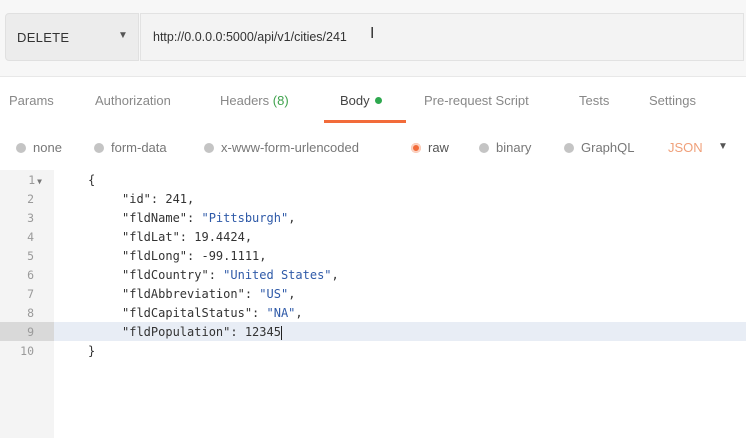  I want to click on code-line: "fldName": "Pittsburgh",, so click(209, 218).